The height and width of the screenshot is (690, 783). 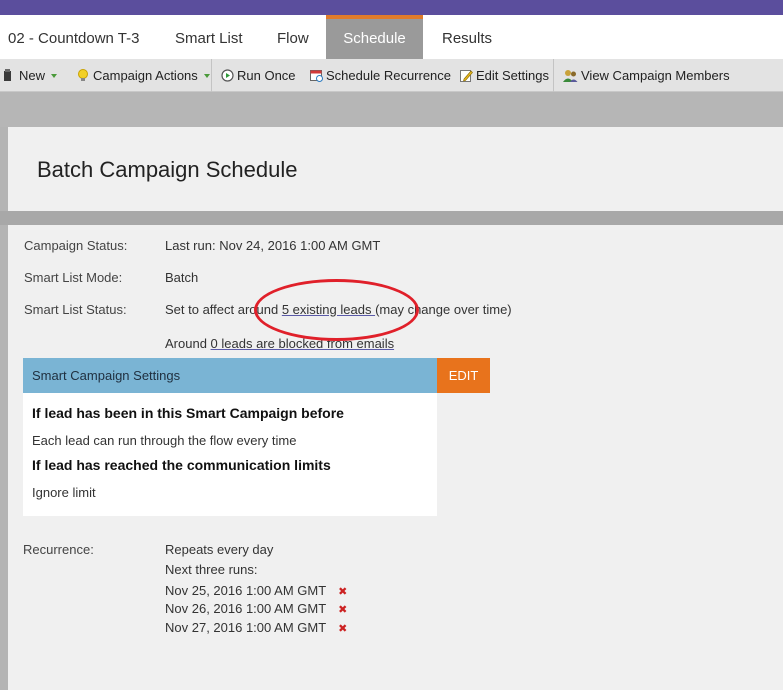 What do you see at coordinates (266, 75) in the screenshot?
I see `run-once-label: Run Once` at bounding box center [266, 75].